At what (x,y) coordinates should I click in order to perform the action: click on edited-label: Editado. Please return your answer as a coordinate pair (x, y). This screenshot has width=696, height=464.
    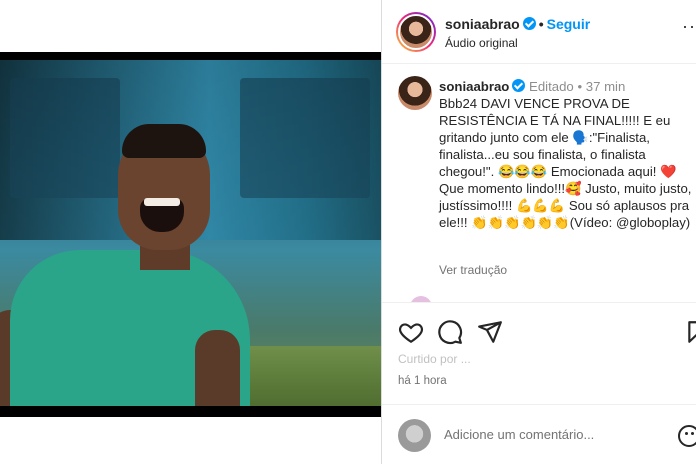
    Looking at the image, I should click on (551, 86).